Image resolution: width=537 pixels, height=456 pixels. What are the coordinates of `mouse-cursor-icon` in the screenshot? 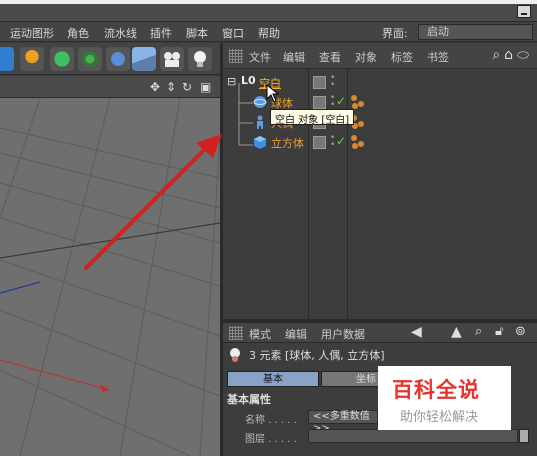 It's located at (273, 93).